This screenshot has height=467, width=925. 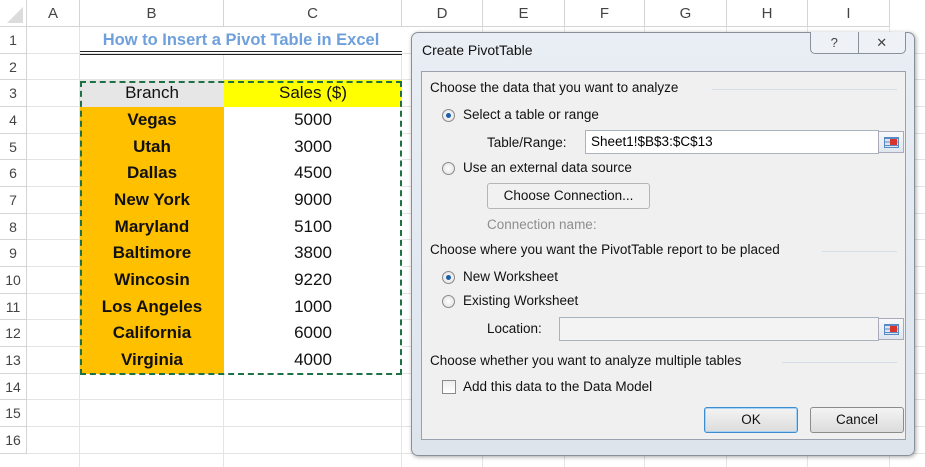 I want to click on row-header-9: 9, so click(x=13, y=254).